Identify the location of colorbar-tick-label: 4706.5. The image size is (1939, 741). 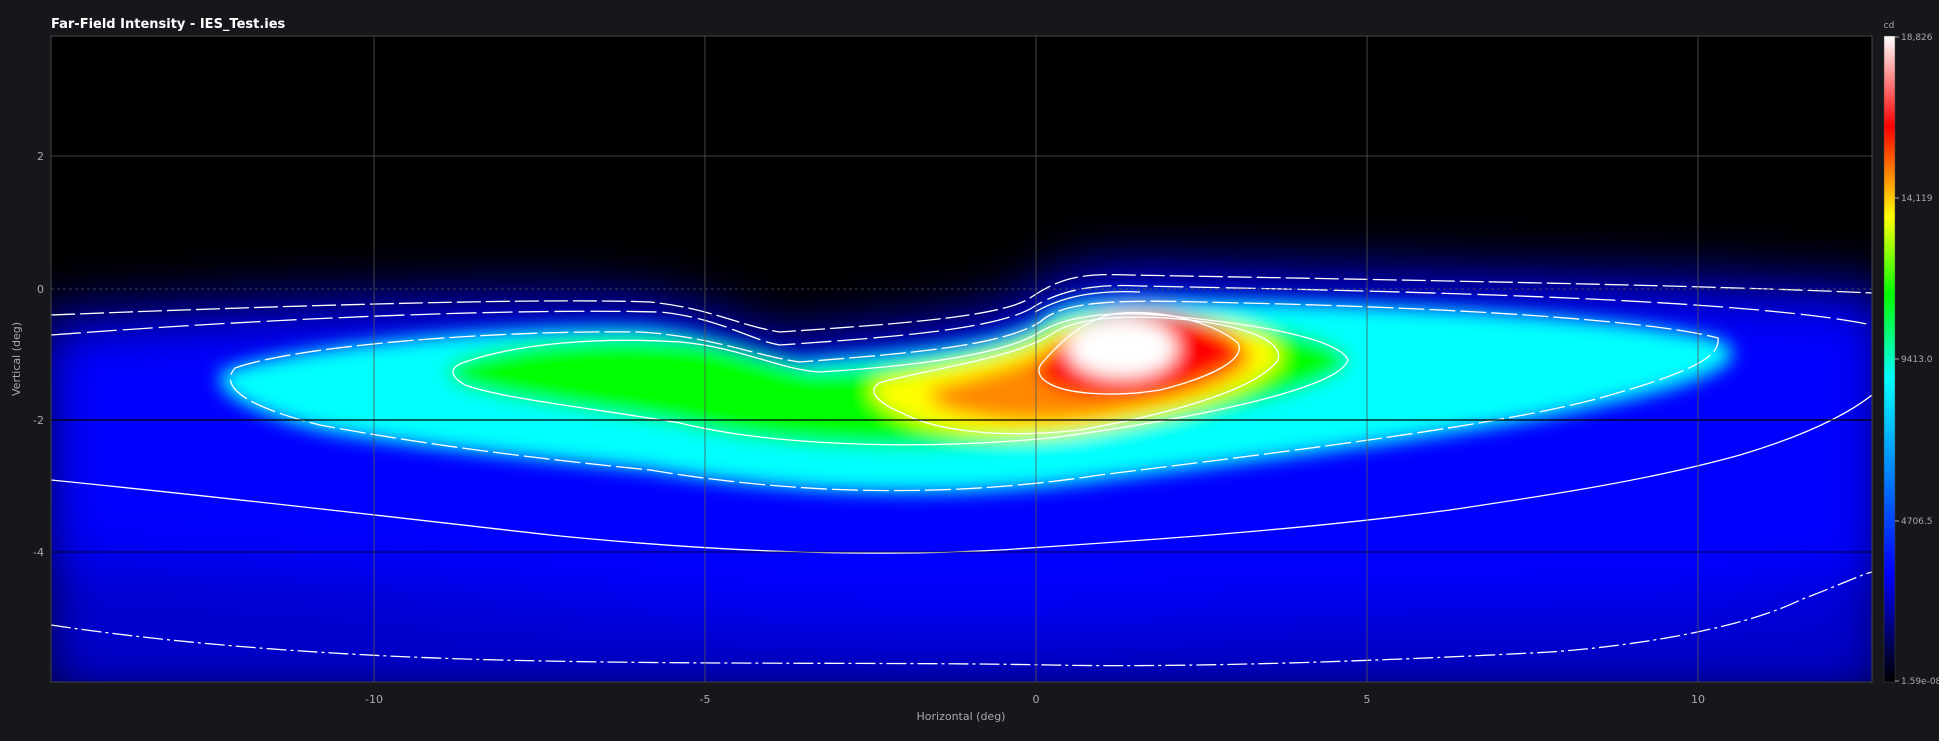
(1917, 522).